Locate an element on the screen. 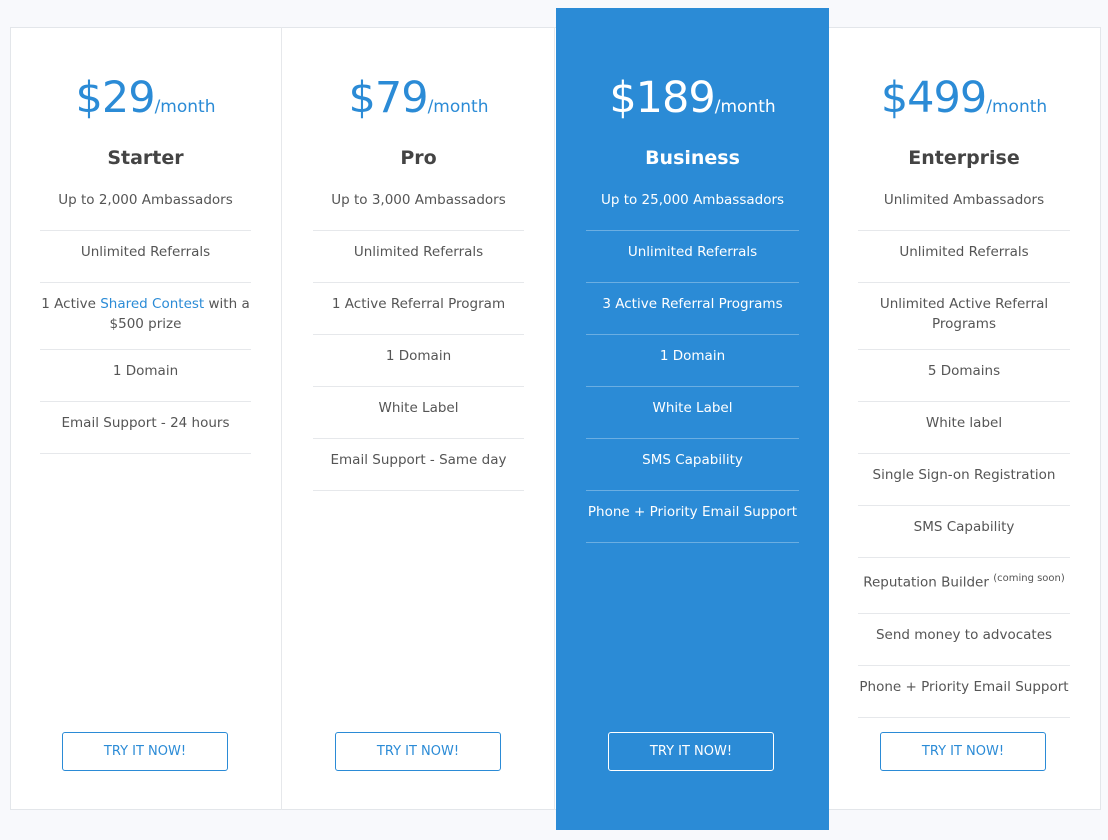 The width and height of the screenshot is (1108, 840). feature-item: 3 Active Referral Programs is located at coordinates (692, 309).